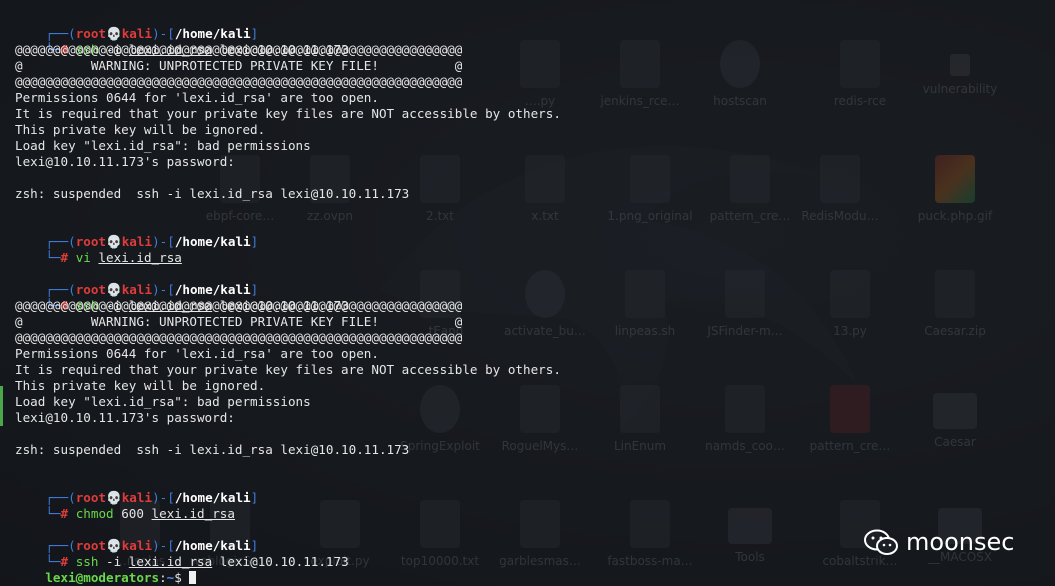 The width and height of the screenshot is (1055, 586). I want to click on wechat-icon, so click(881, 542).